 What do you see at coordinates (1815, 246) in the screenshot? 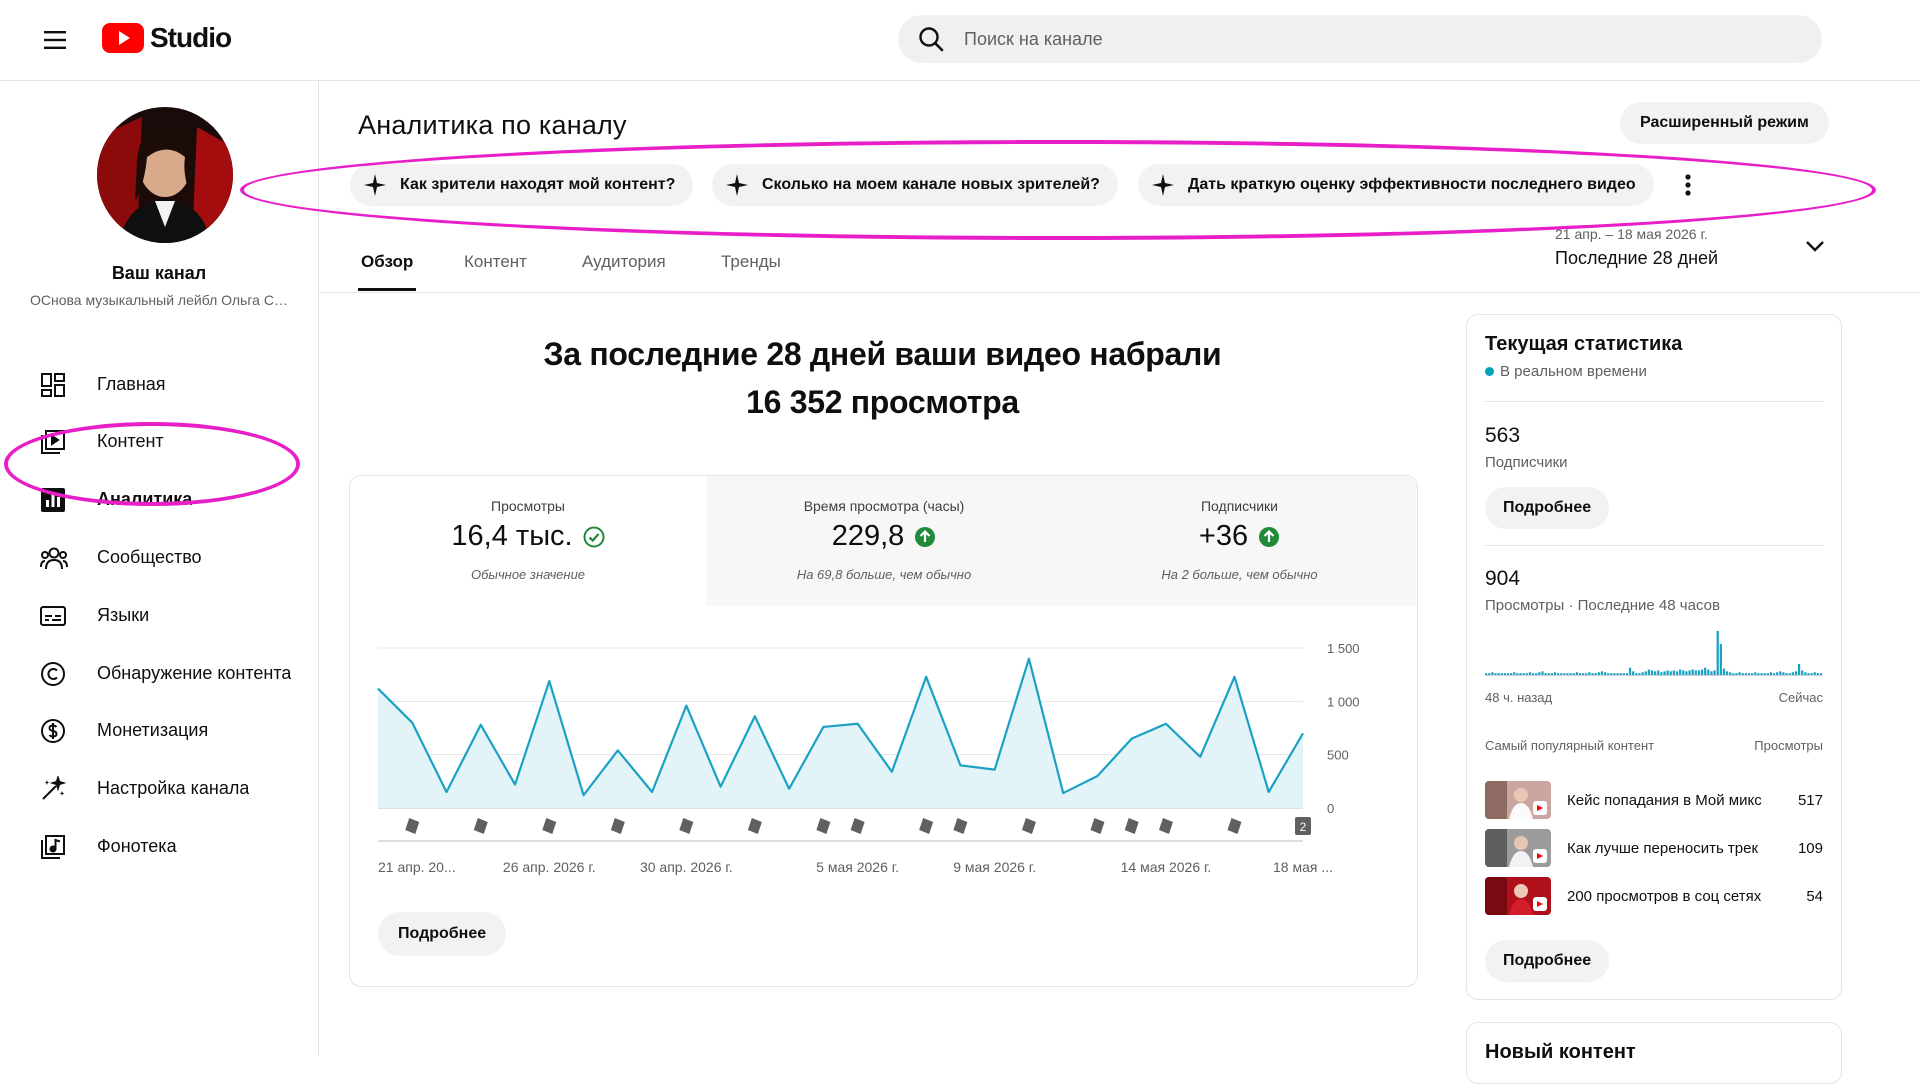
I see `chevron-down-icon` at bounding box center [1815, 246].